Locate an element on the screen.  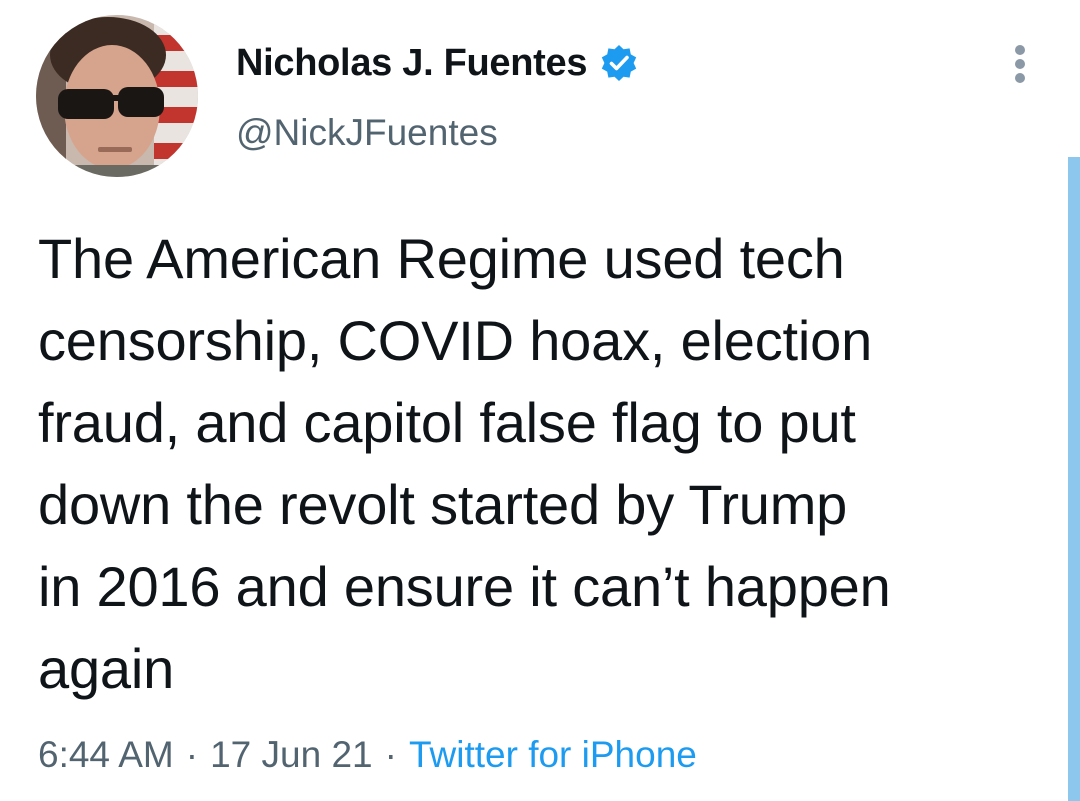
profile-photo-icon is located at coordinates (117, 96).